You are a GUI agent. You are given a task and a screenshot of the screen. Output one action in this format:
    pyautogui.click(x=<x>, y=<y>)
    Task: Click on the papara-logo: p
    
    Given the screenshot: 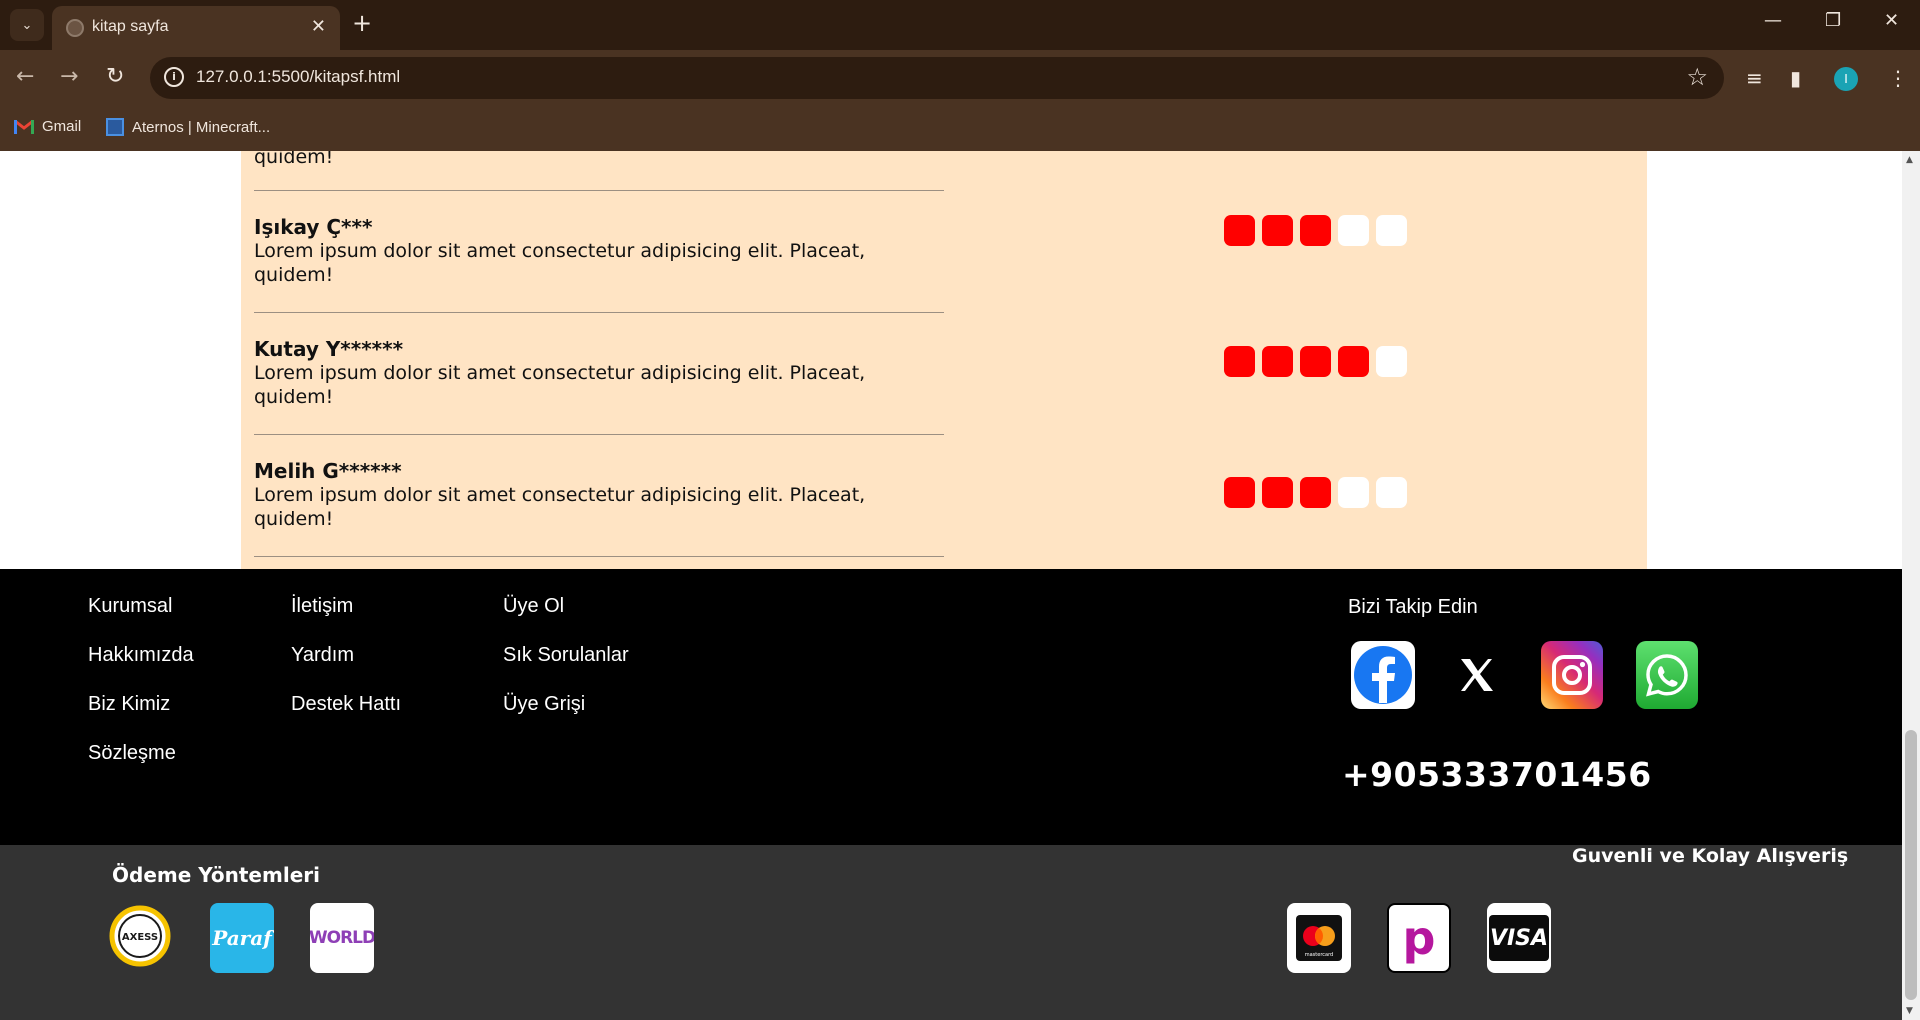 What is the action you would take?
    pyautogui.click(x=1419, y=938)
    